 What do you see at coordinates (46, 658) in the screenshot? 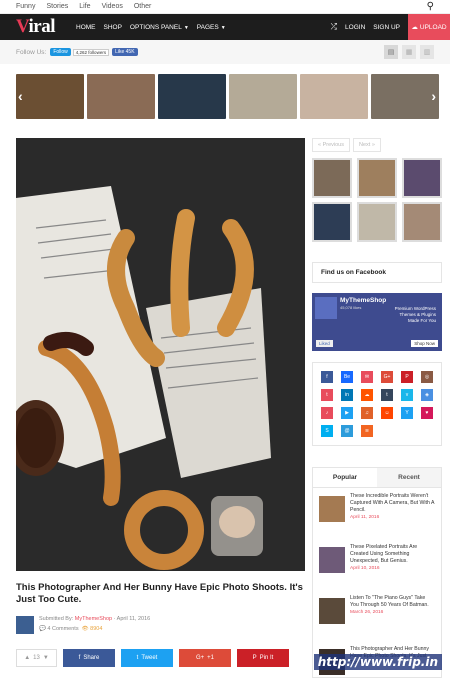
I see `downvote-icon: ▼` at bounding box center [46, 658].